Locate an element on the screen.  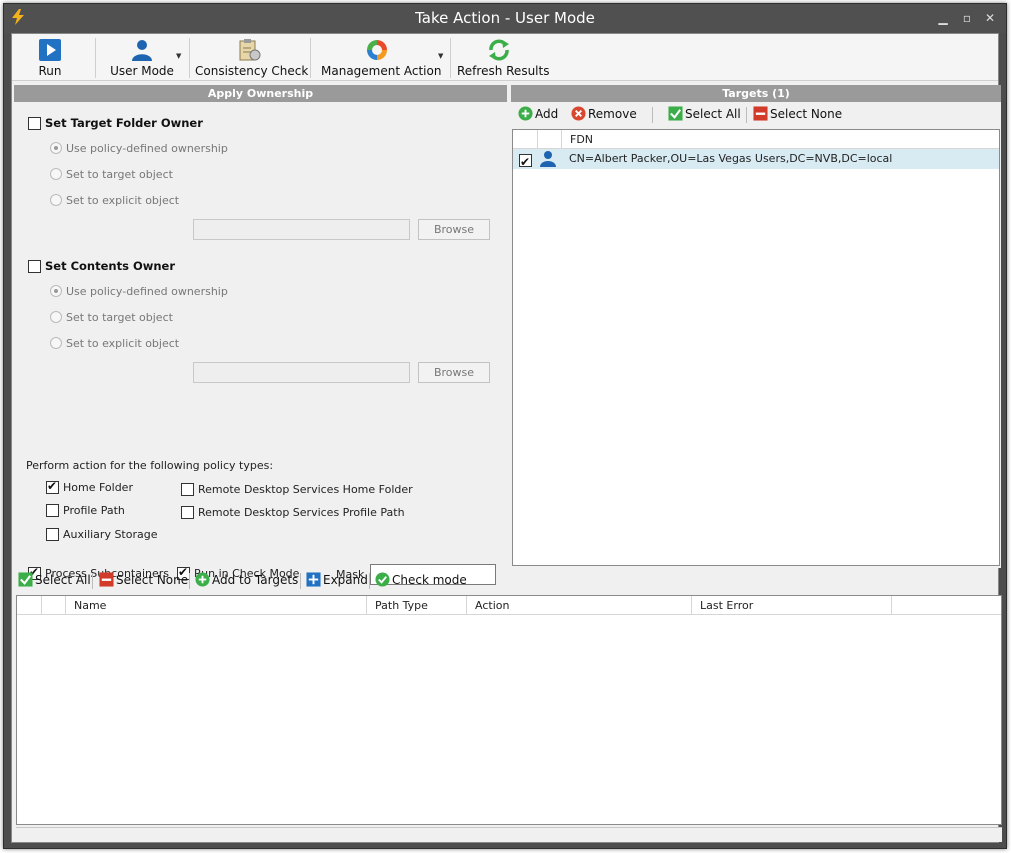
grid-header-fdn: FDN is located at coordinates (781, 139).